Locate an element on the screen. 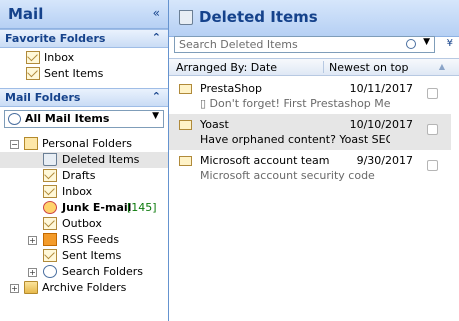 The height and width of the screenshot is (321, 459). tree-item-label: Archive Folders is located at coordinates (84, 287).